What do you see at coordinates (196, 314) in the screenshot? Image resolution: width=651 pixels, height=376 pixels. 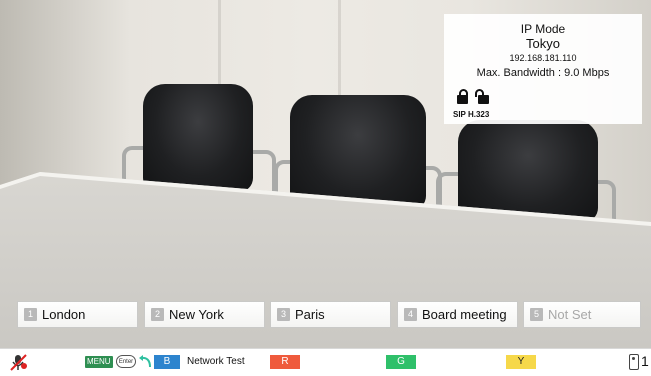 I see `site-label: New York` at bounding box center [196, 314].